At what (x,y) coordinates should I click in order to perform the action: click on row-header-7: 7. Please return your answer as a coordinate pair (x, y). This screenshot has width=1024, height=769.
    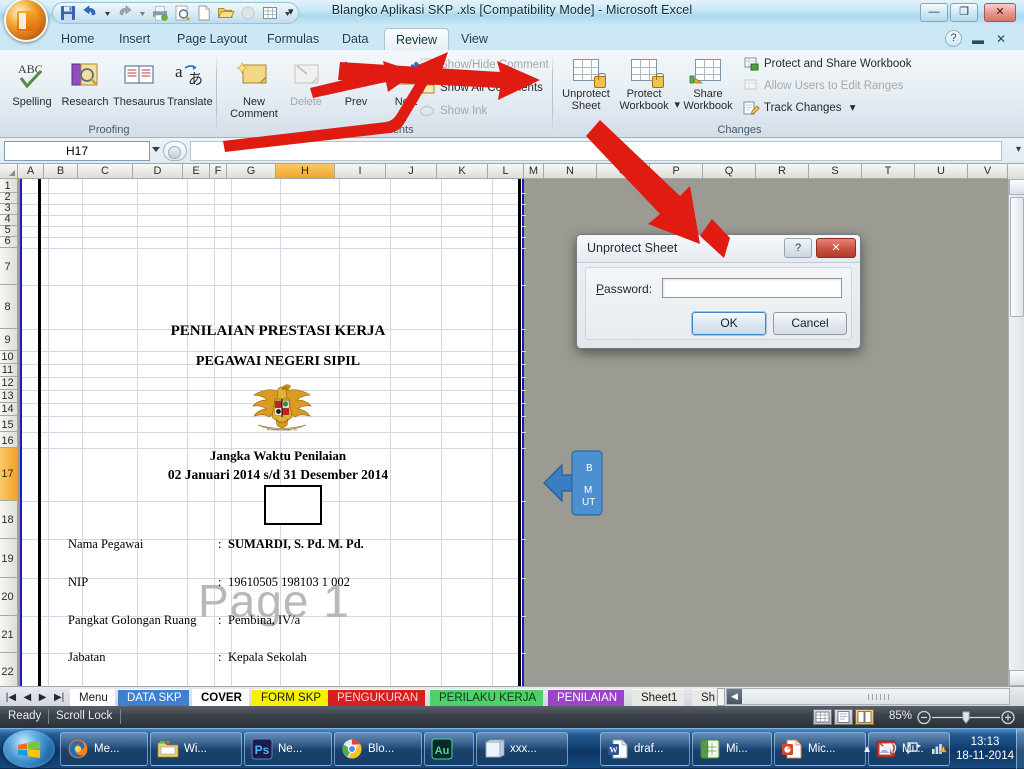
    Looking at the image, I should click on (9, 266).